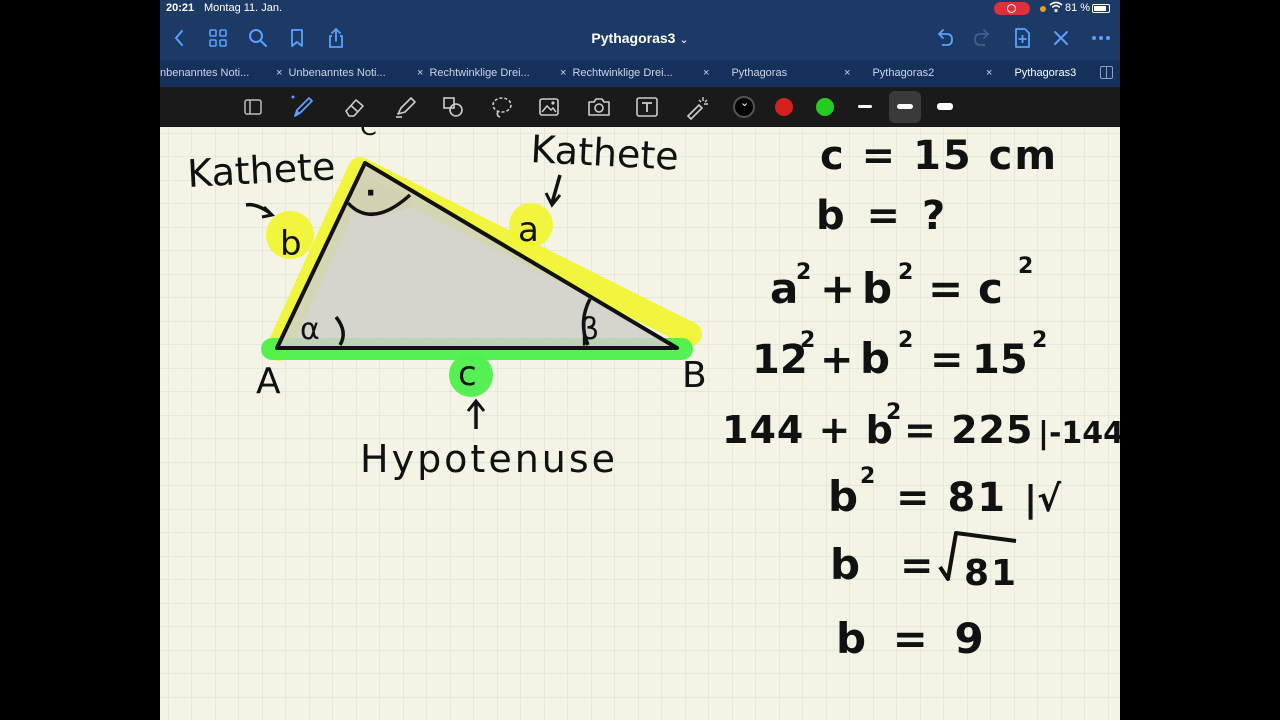  I want to click on svg-text: = 81, so click(951, 498).